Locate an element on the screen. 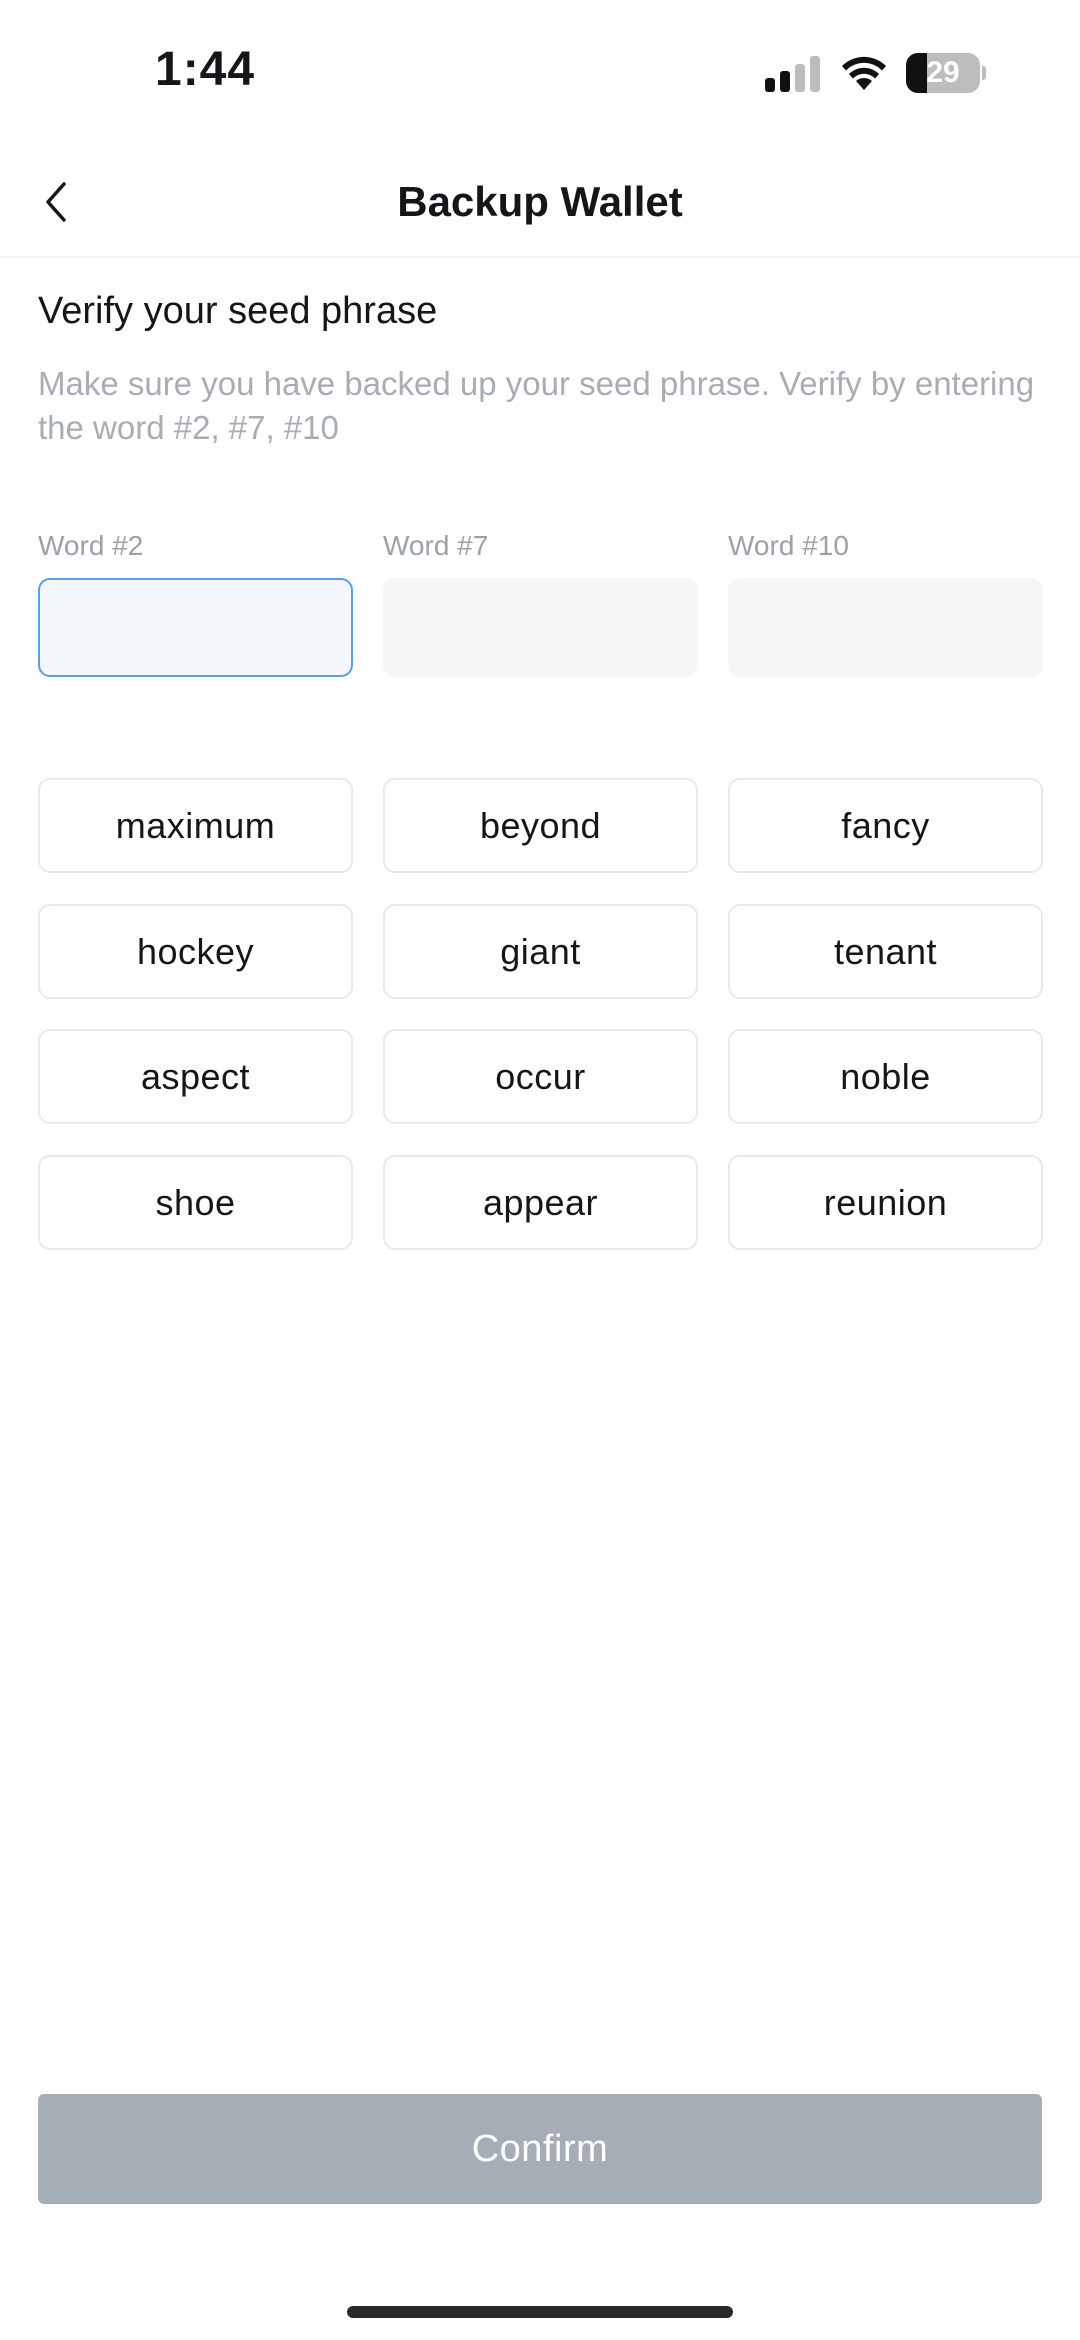  section-title: Verify your seed phrase is located at coordinates (238, 311).